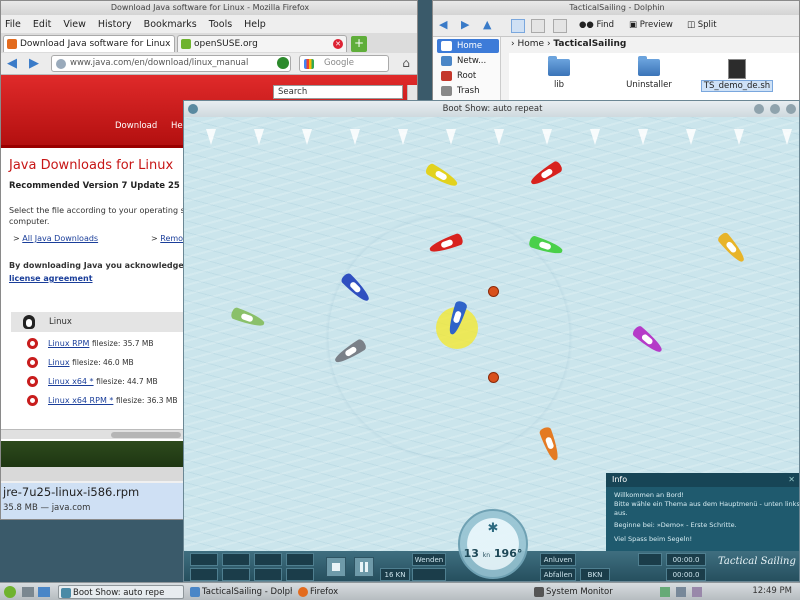 This screenshot has width=800, height=600. Describe the element at coordinates (493, 544) in the screenshot. I see `heading-compass: ✱ 13 kn 196°` at that location.